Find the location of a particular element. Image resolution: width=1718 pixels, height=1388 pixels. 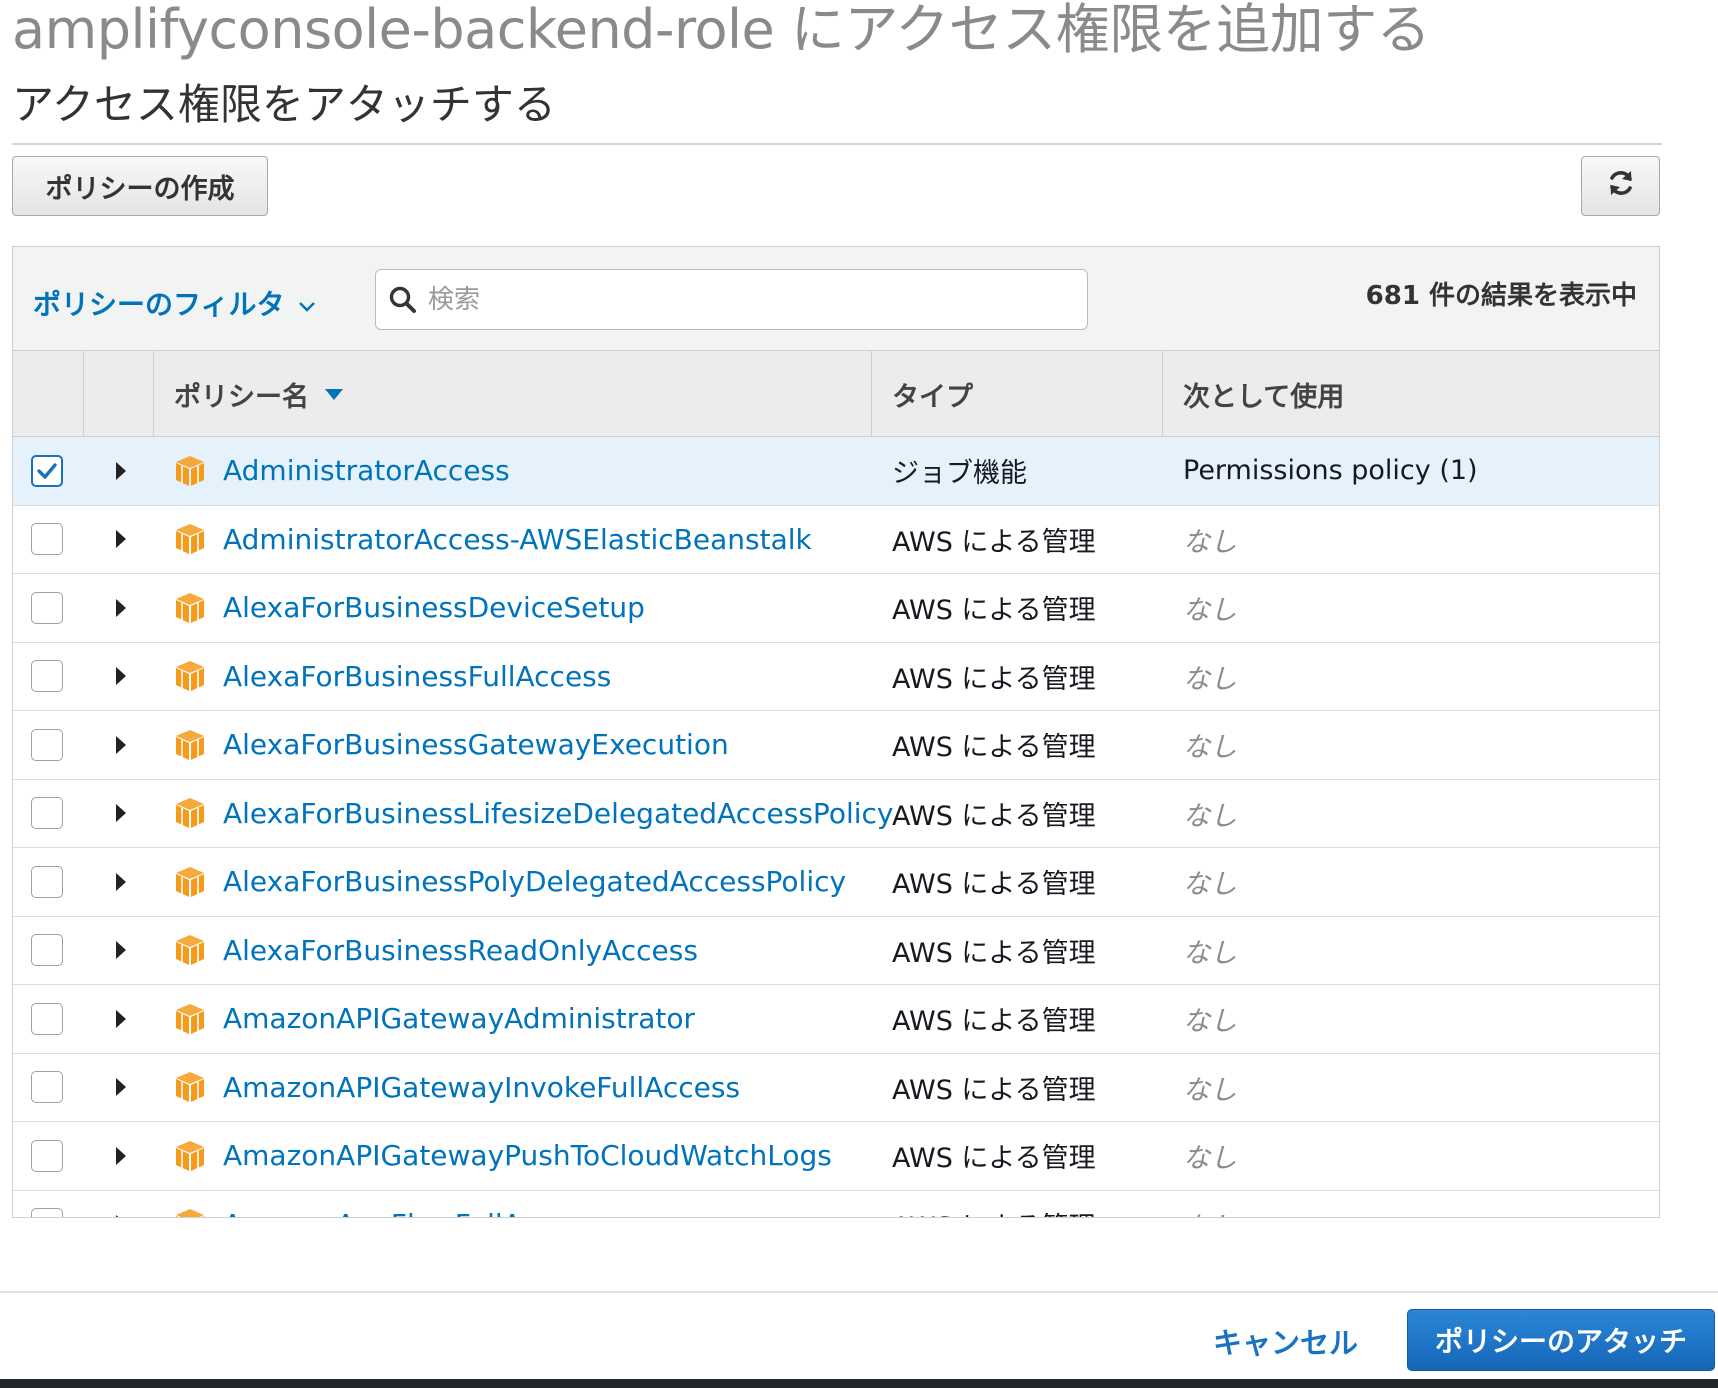

policy-name-link: AlexaForBusinessDeviceSetup is located at coordinates (434, 607).